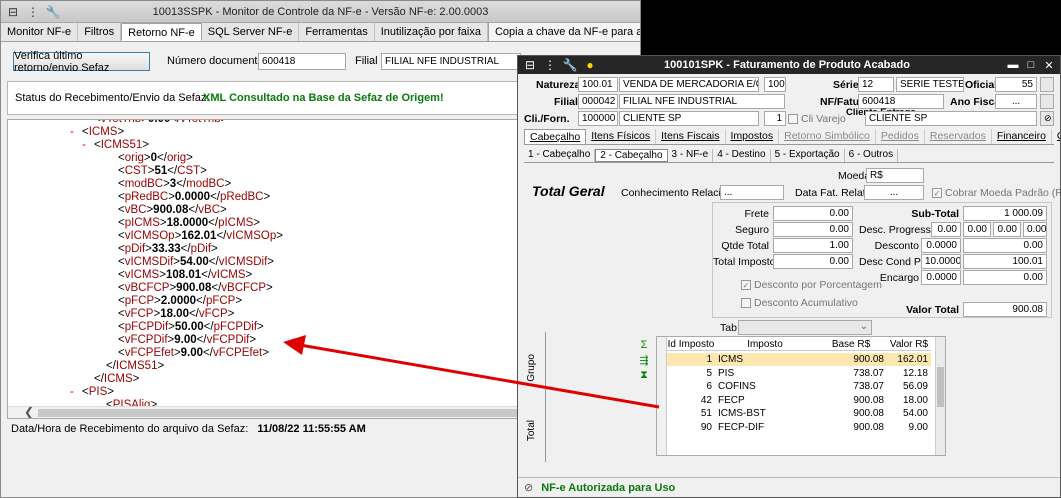  Describe the element at coordinates (451, 61) in the screenshot. I see `filial-field: FILIAL NFE INDUSTRIAL` at that location.